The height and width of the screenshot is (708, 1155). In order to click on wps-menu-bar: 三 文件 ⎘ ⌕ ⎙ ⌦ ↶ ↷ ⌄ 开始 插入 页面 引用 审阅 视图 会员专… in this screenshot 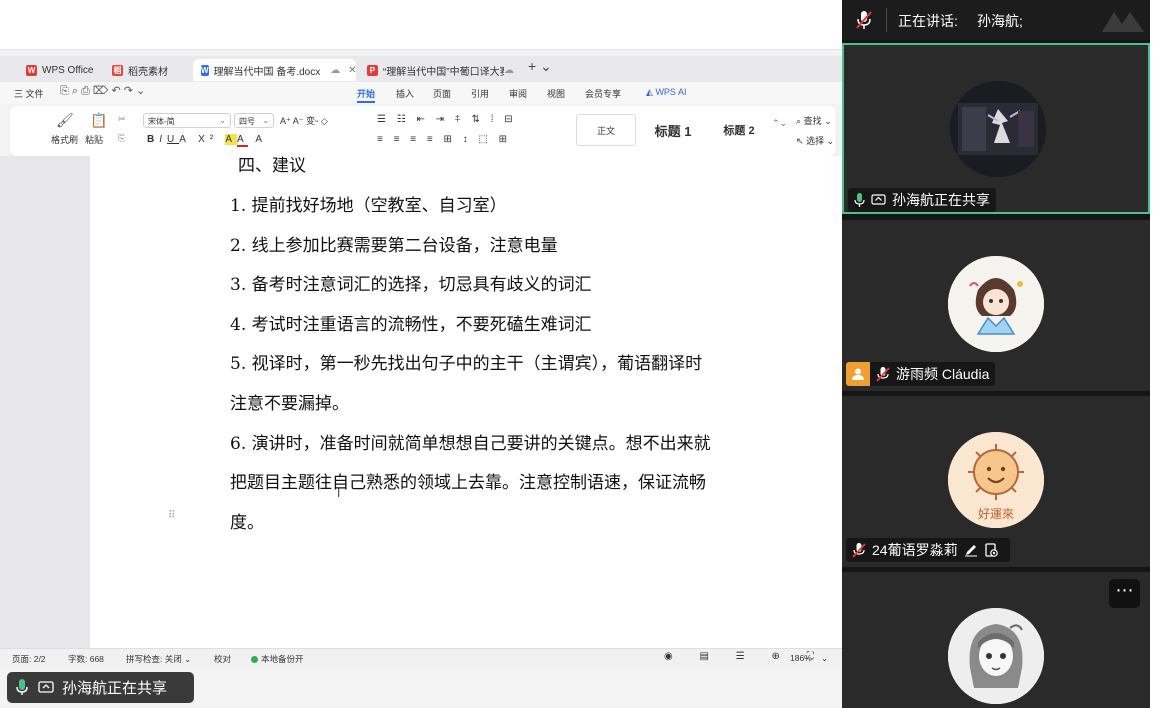, I will do `click(421, 93)`.